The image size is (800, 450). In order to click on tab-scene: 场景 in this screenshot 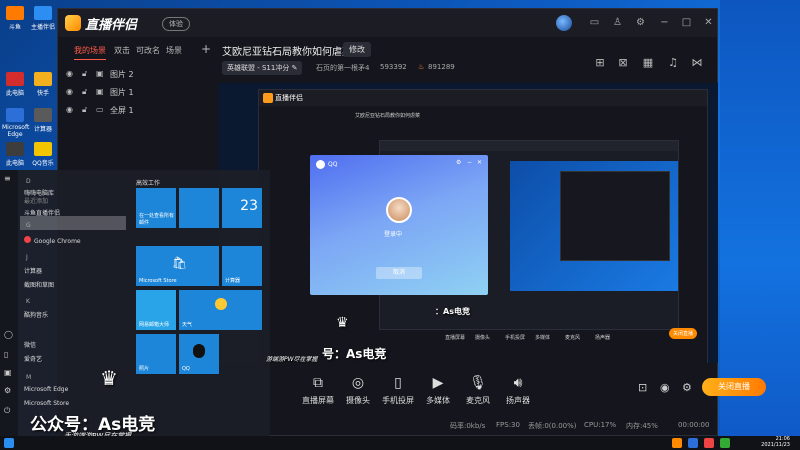, I will do `click(174, 50)`.